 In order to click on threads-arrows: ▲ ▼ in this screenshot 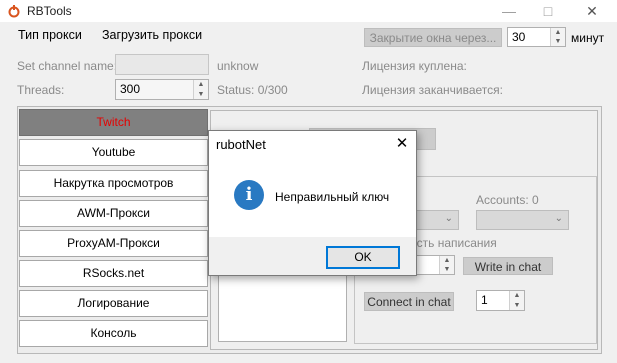, I will do `click(200, 89)`.